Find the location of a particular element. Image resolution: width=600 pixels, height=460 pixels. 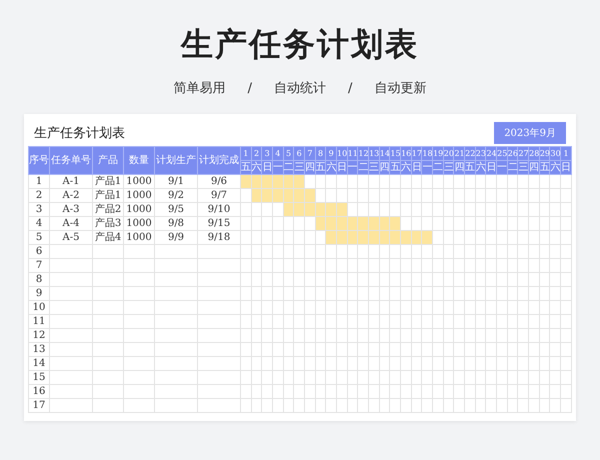

table-cell: 10 is located at coordinates (39, 307).